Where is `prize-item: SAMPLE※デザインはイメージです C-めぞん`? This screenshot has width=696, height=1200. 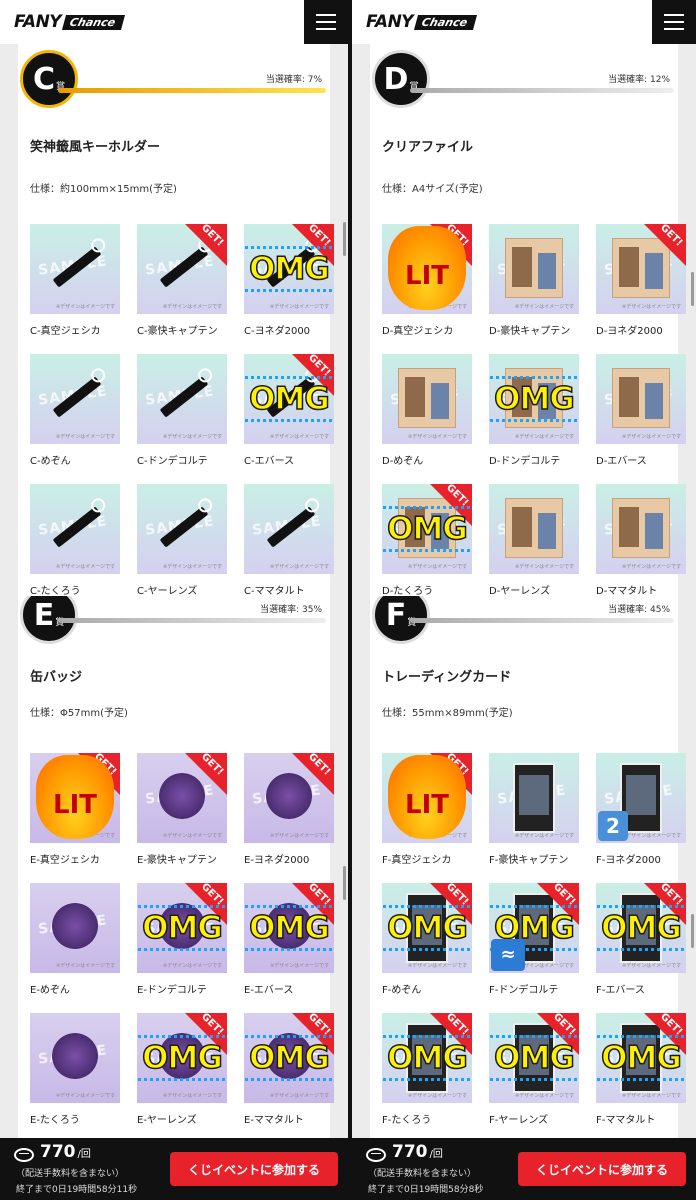 prize-item: SAMPLE※デザインはイメージです C-めぞん is located at coordinates (75, 413).